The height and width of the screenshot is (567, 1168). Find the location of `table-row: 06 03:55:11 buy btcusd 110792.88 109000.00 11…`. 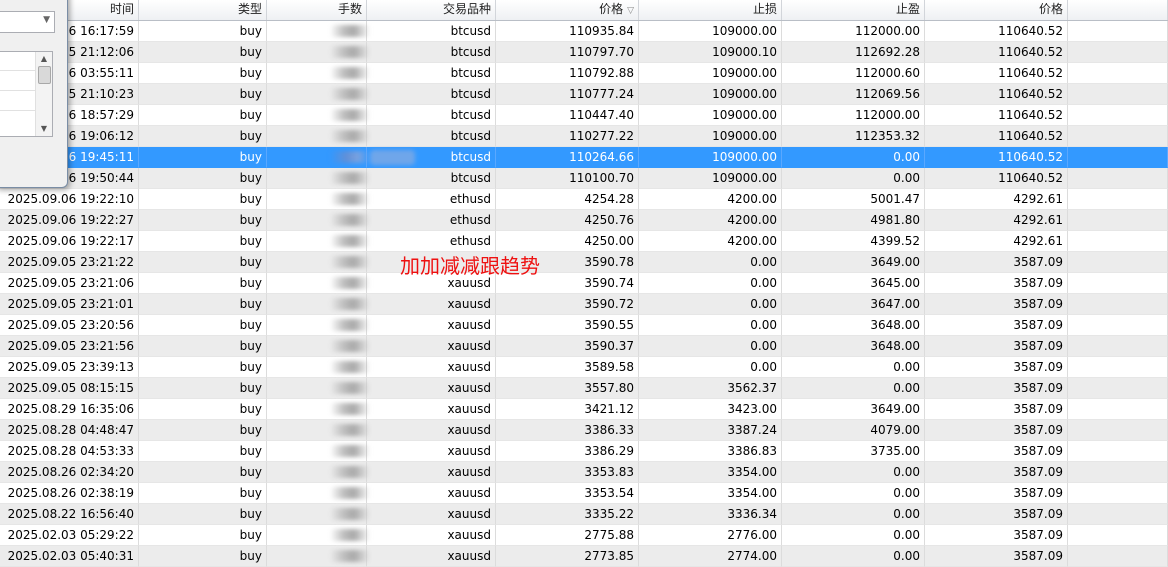

table-row: 06 03:55:11 buy btcusd 110792.88 109000.00 11… is located at coordinates (584, 73).